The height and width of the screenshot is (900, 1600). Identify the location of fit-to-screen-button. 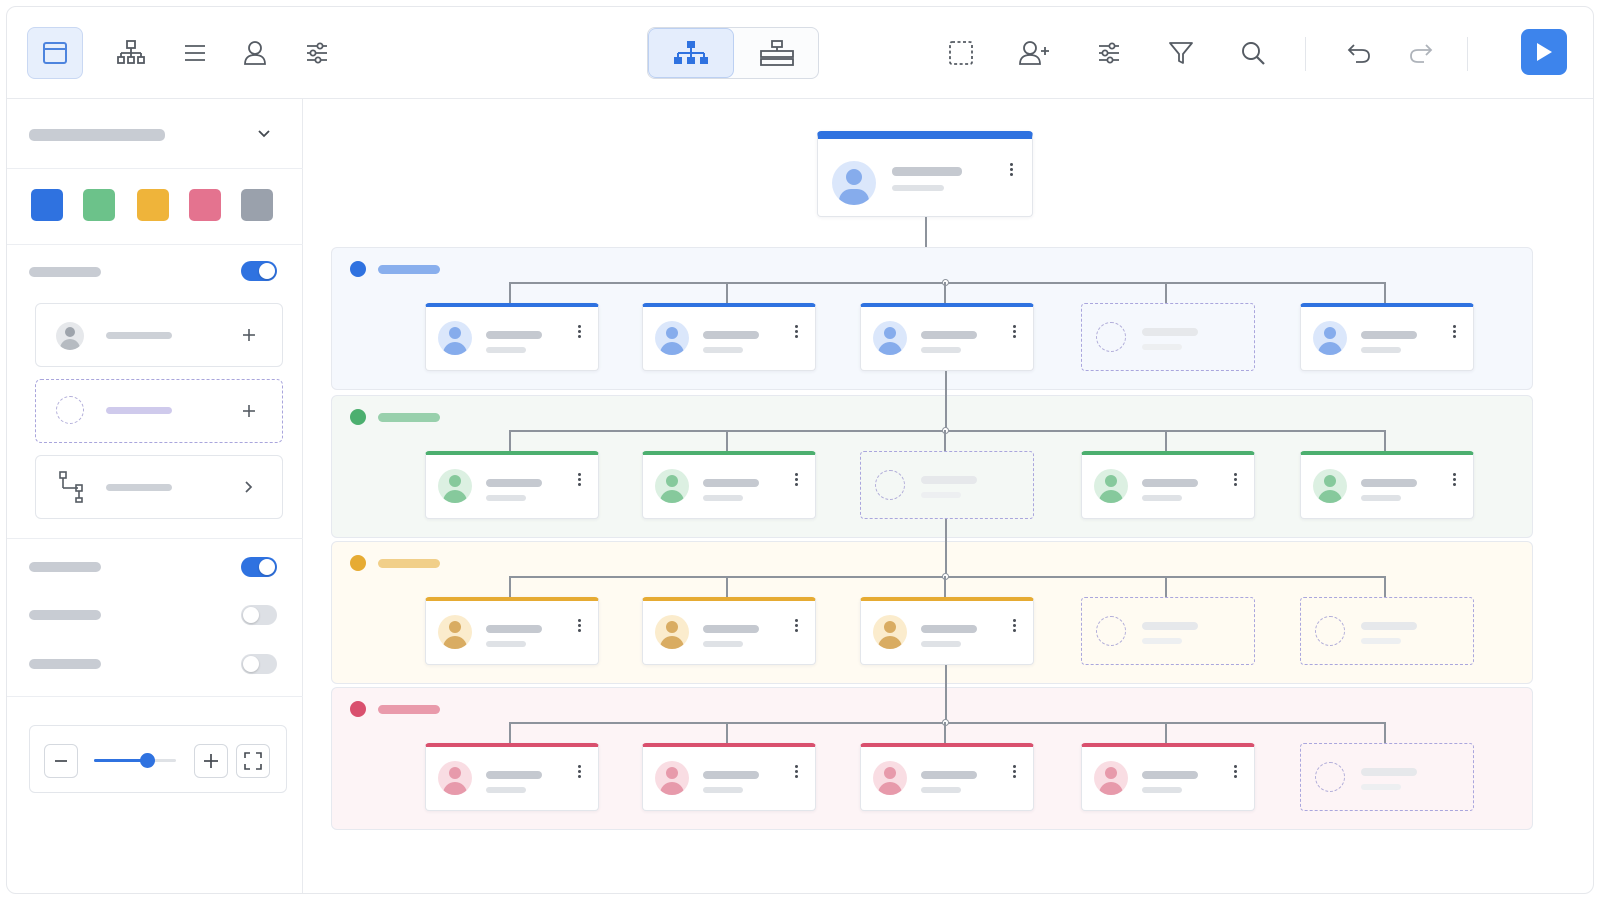
(253, 761).